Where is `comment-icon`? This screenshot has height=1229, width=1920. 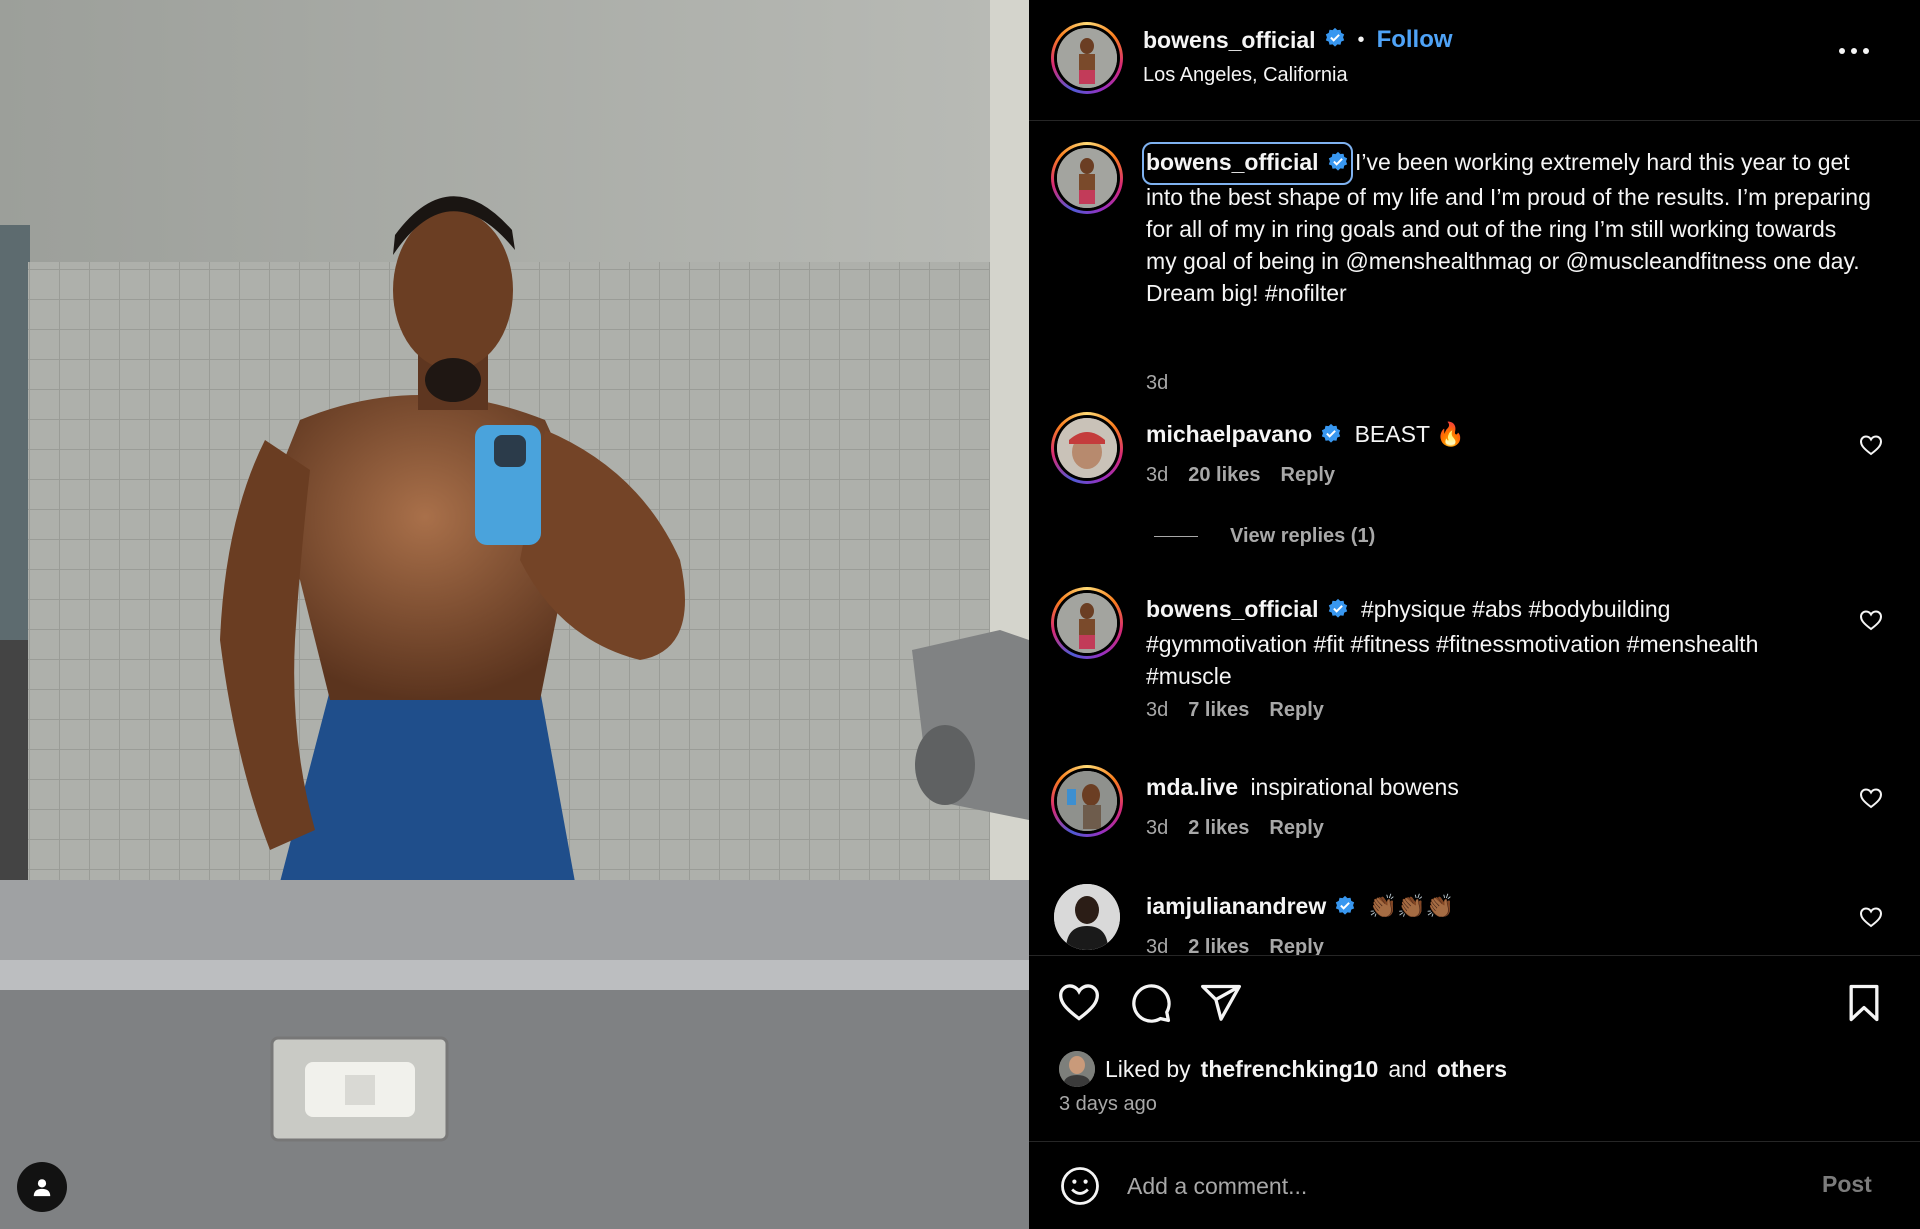
comment-icon is located at coordinates (1151, 1003).